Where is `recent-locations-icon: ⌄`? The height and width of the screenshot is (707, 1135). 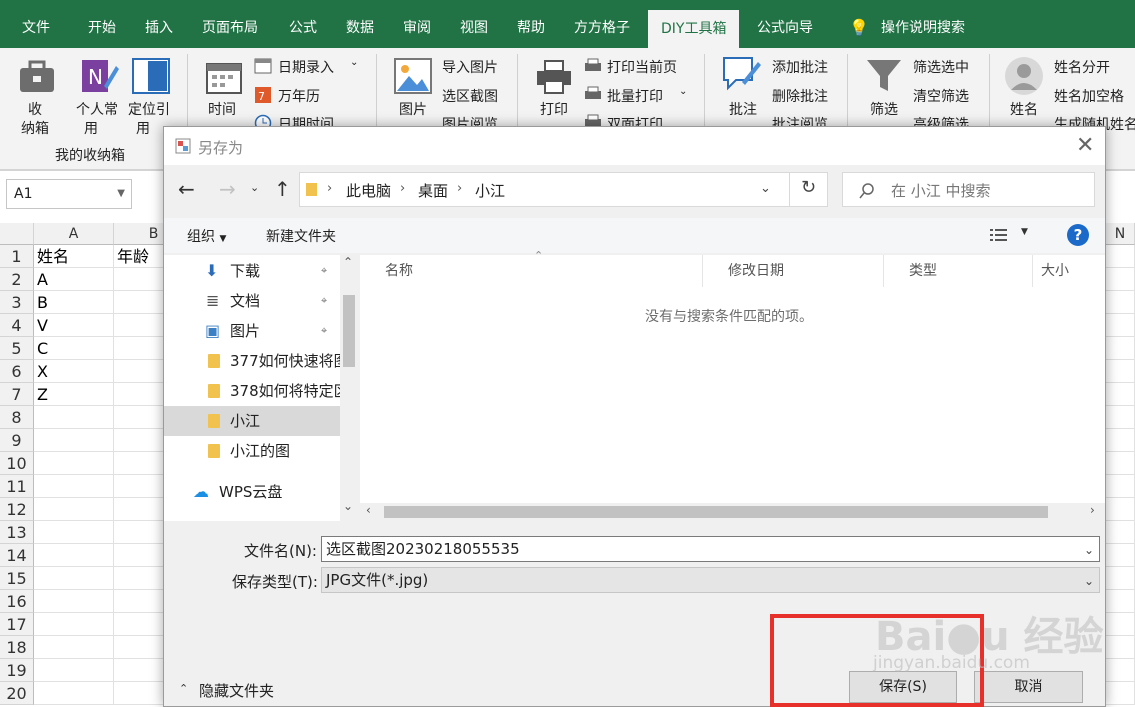
recent-locations-icon: ⌄ is located at coordinates (254, 187).